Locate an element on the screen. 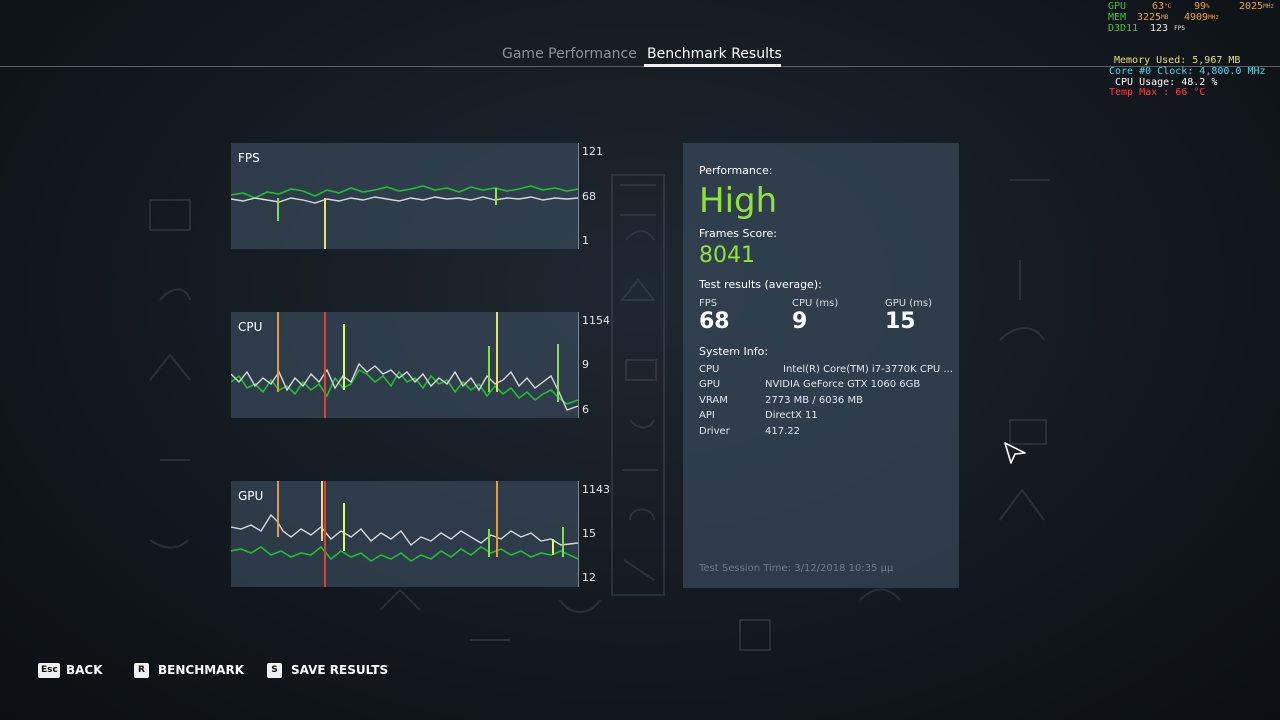 The height and width of the screenshot is (720, 1280). gpu-graph-lines is located at coordinates (404, 534).